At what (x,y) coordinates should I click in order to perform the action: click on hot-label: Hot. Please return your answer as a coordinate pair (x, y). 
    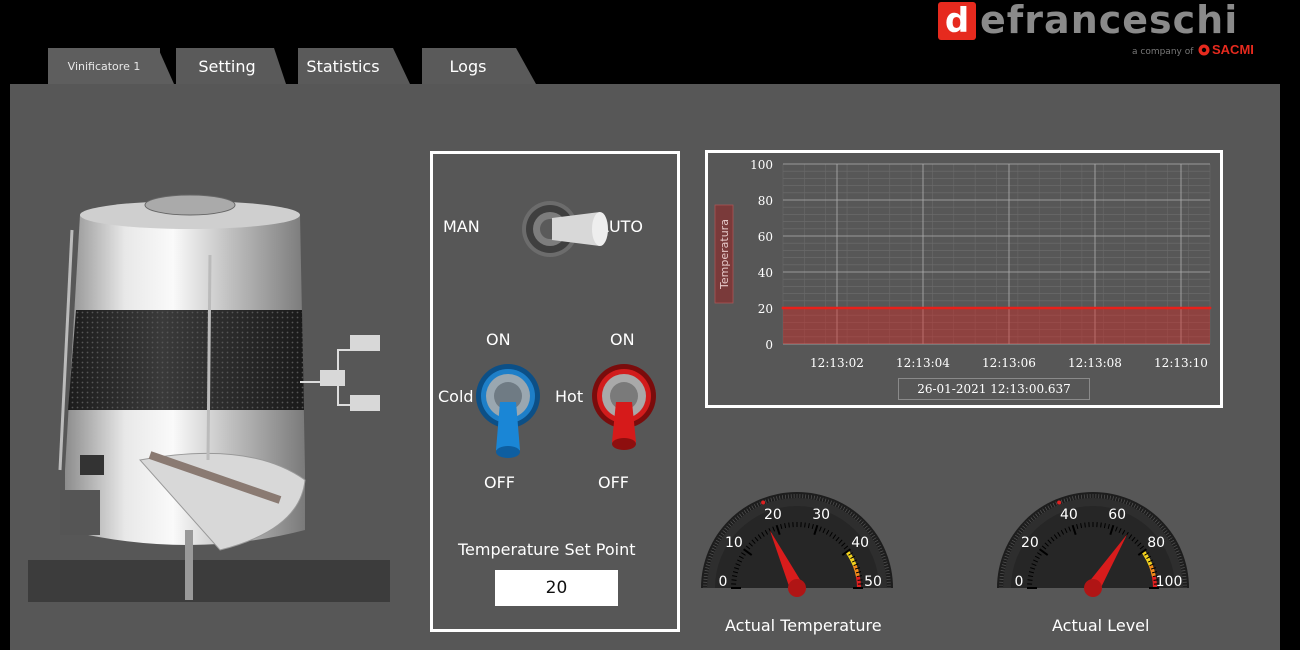
    Looking at the image, I should click on (569, 396).